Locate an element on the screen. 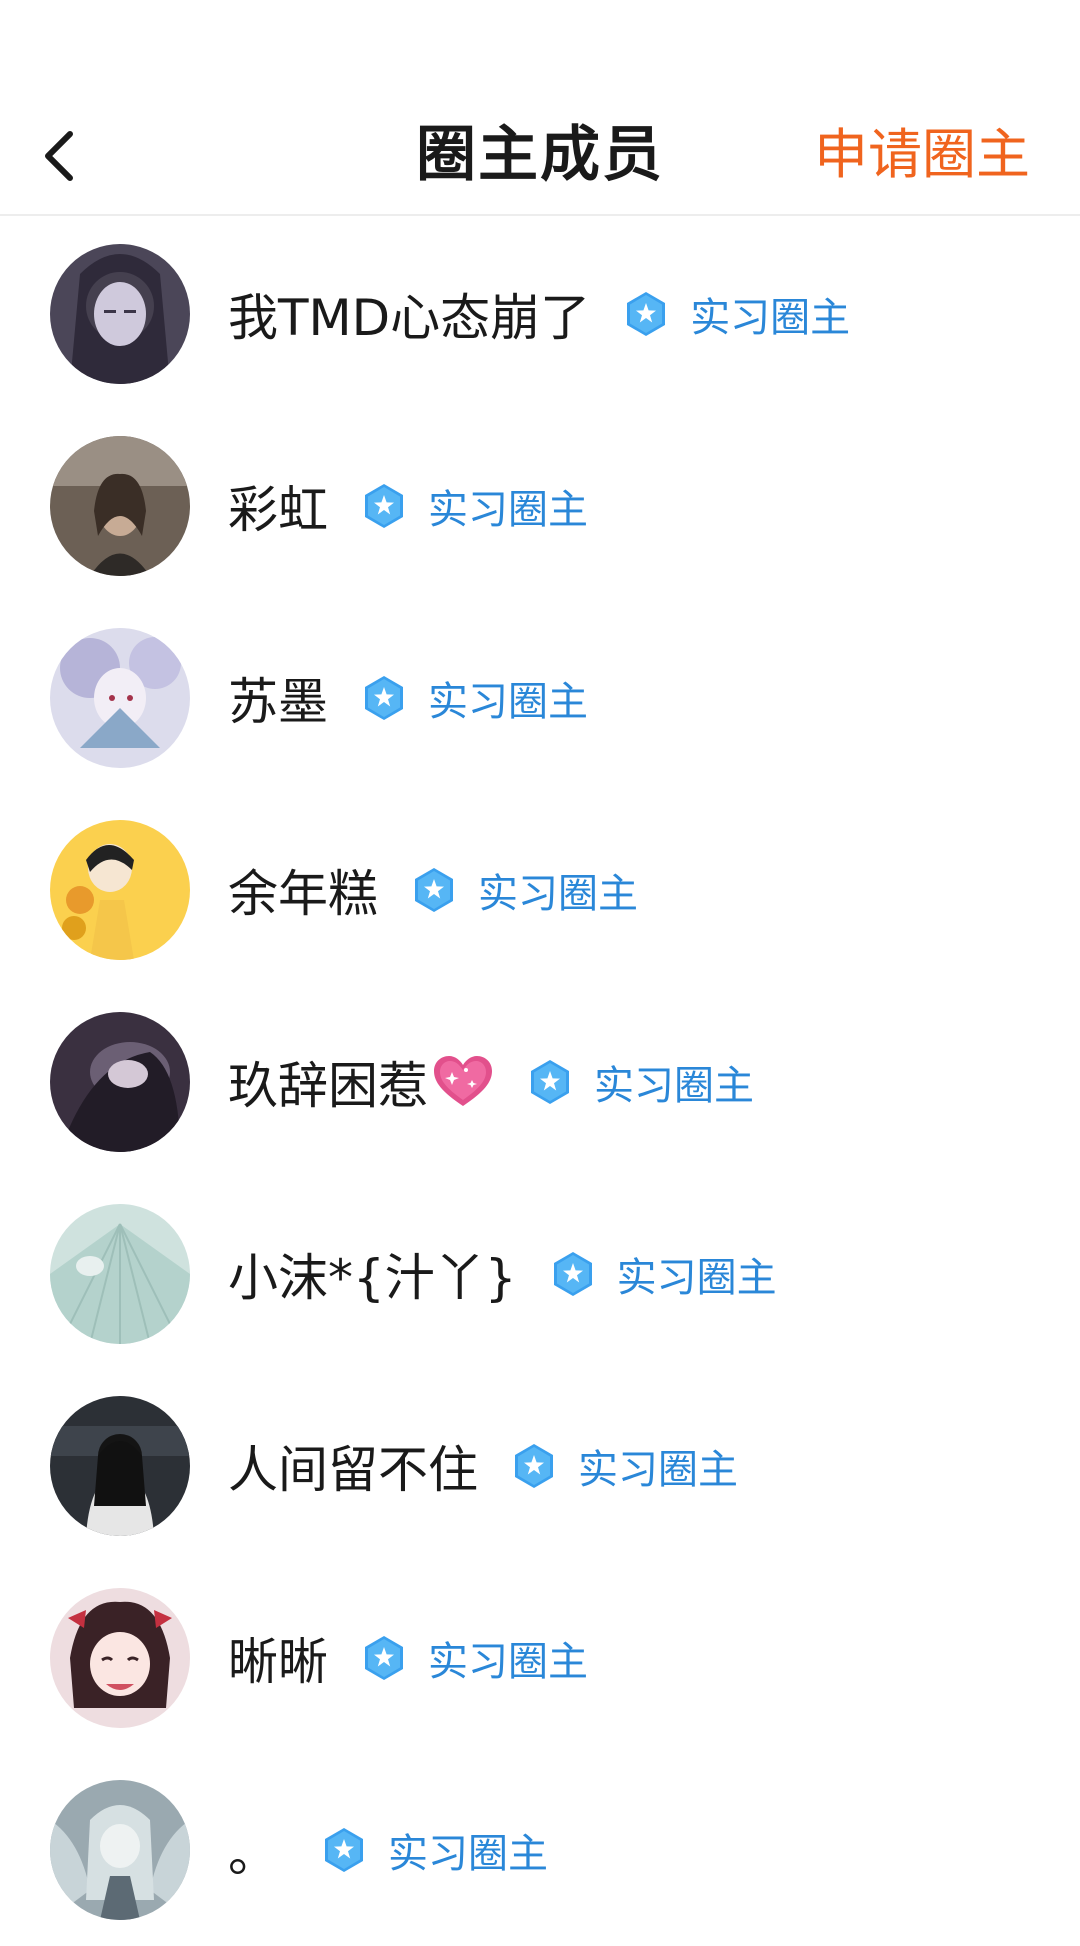 Image resolution: width=1080 pixels, height=1946 pixels. member-name: 玖辞困惹 实习圈主 is located at coordinates (491, 1082).